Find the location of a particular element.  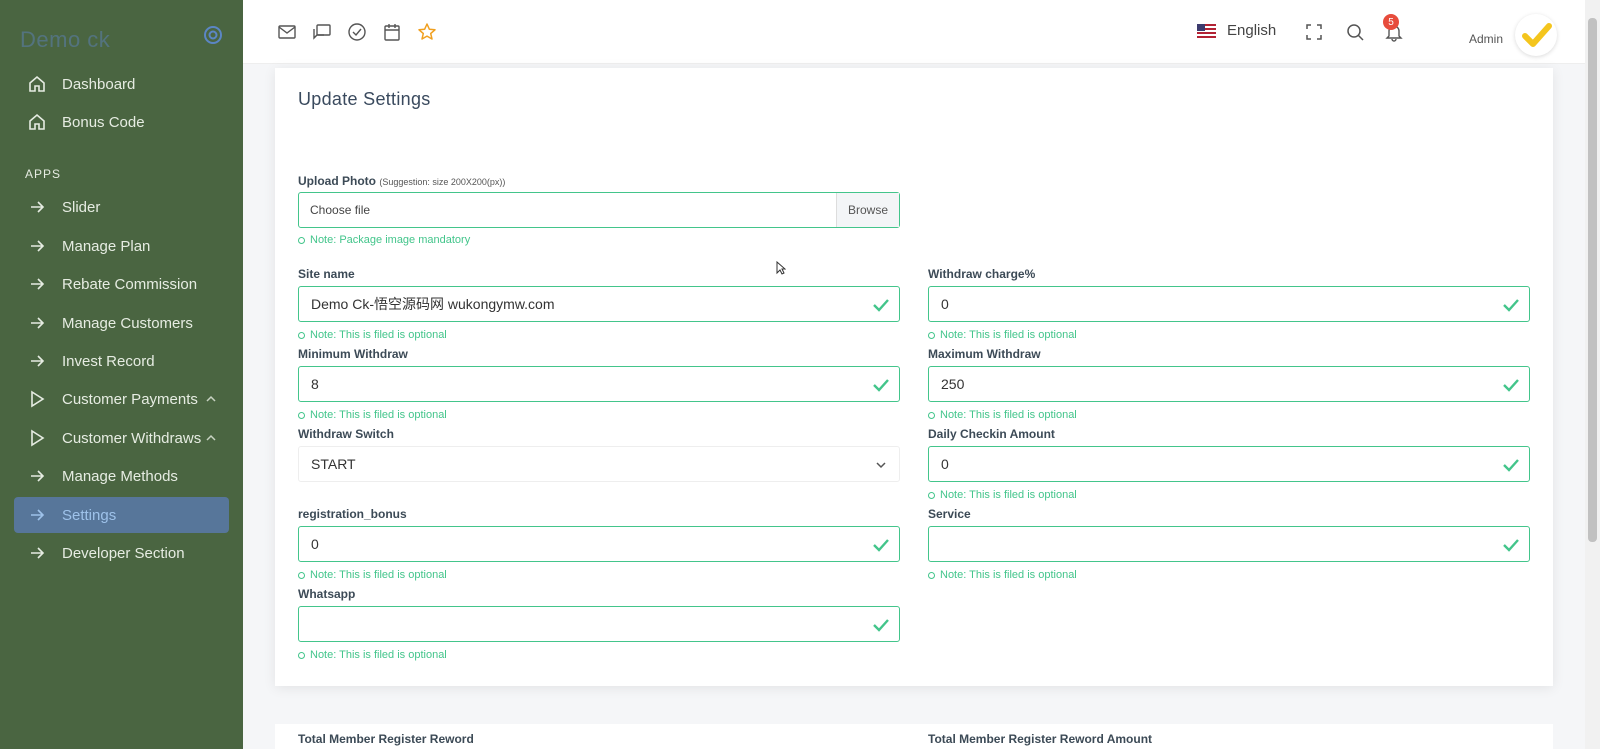

whatsapp-input is located at coordinates (599, 624).